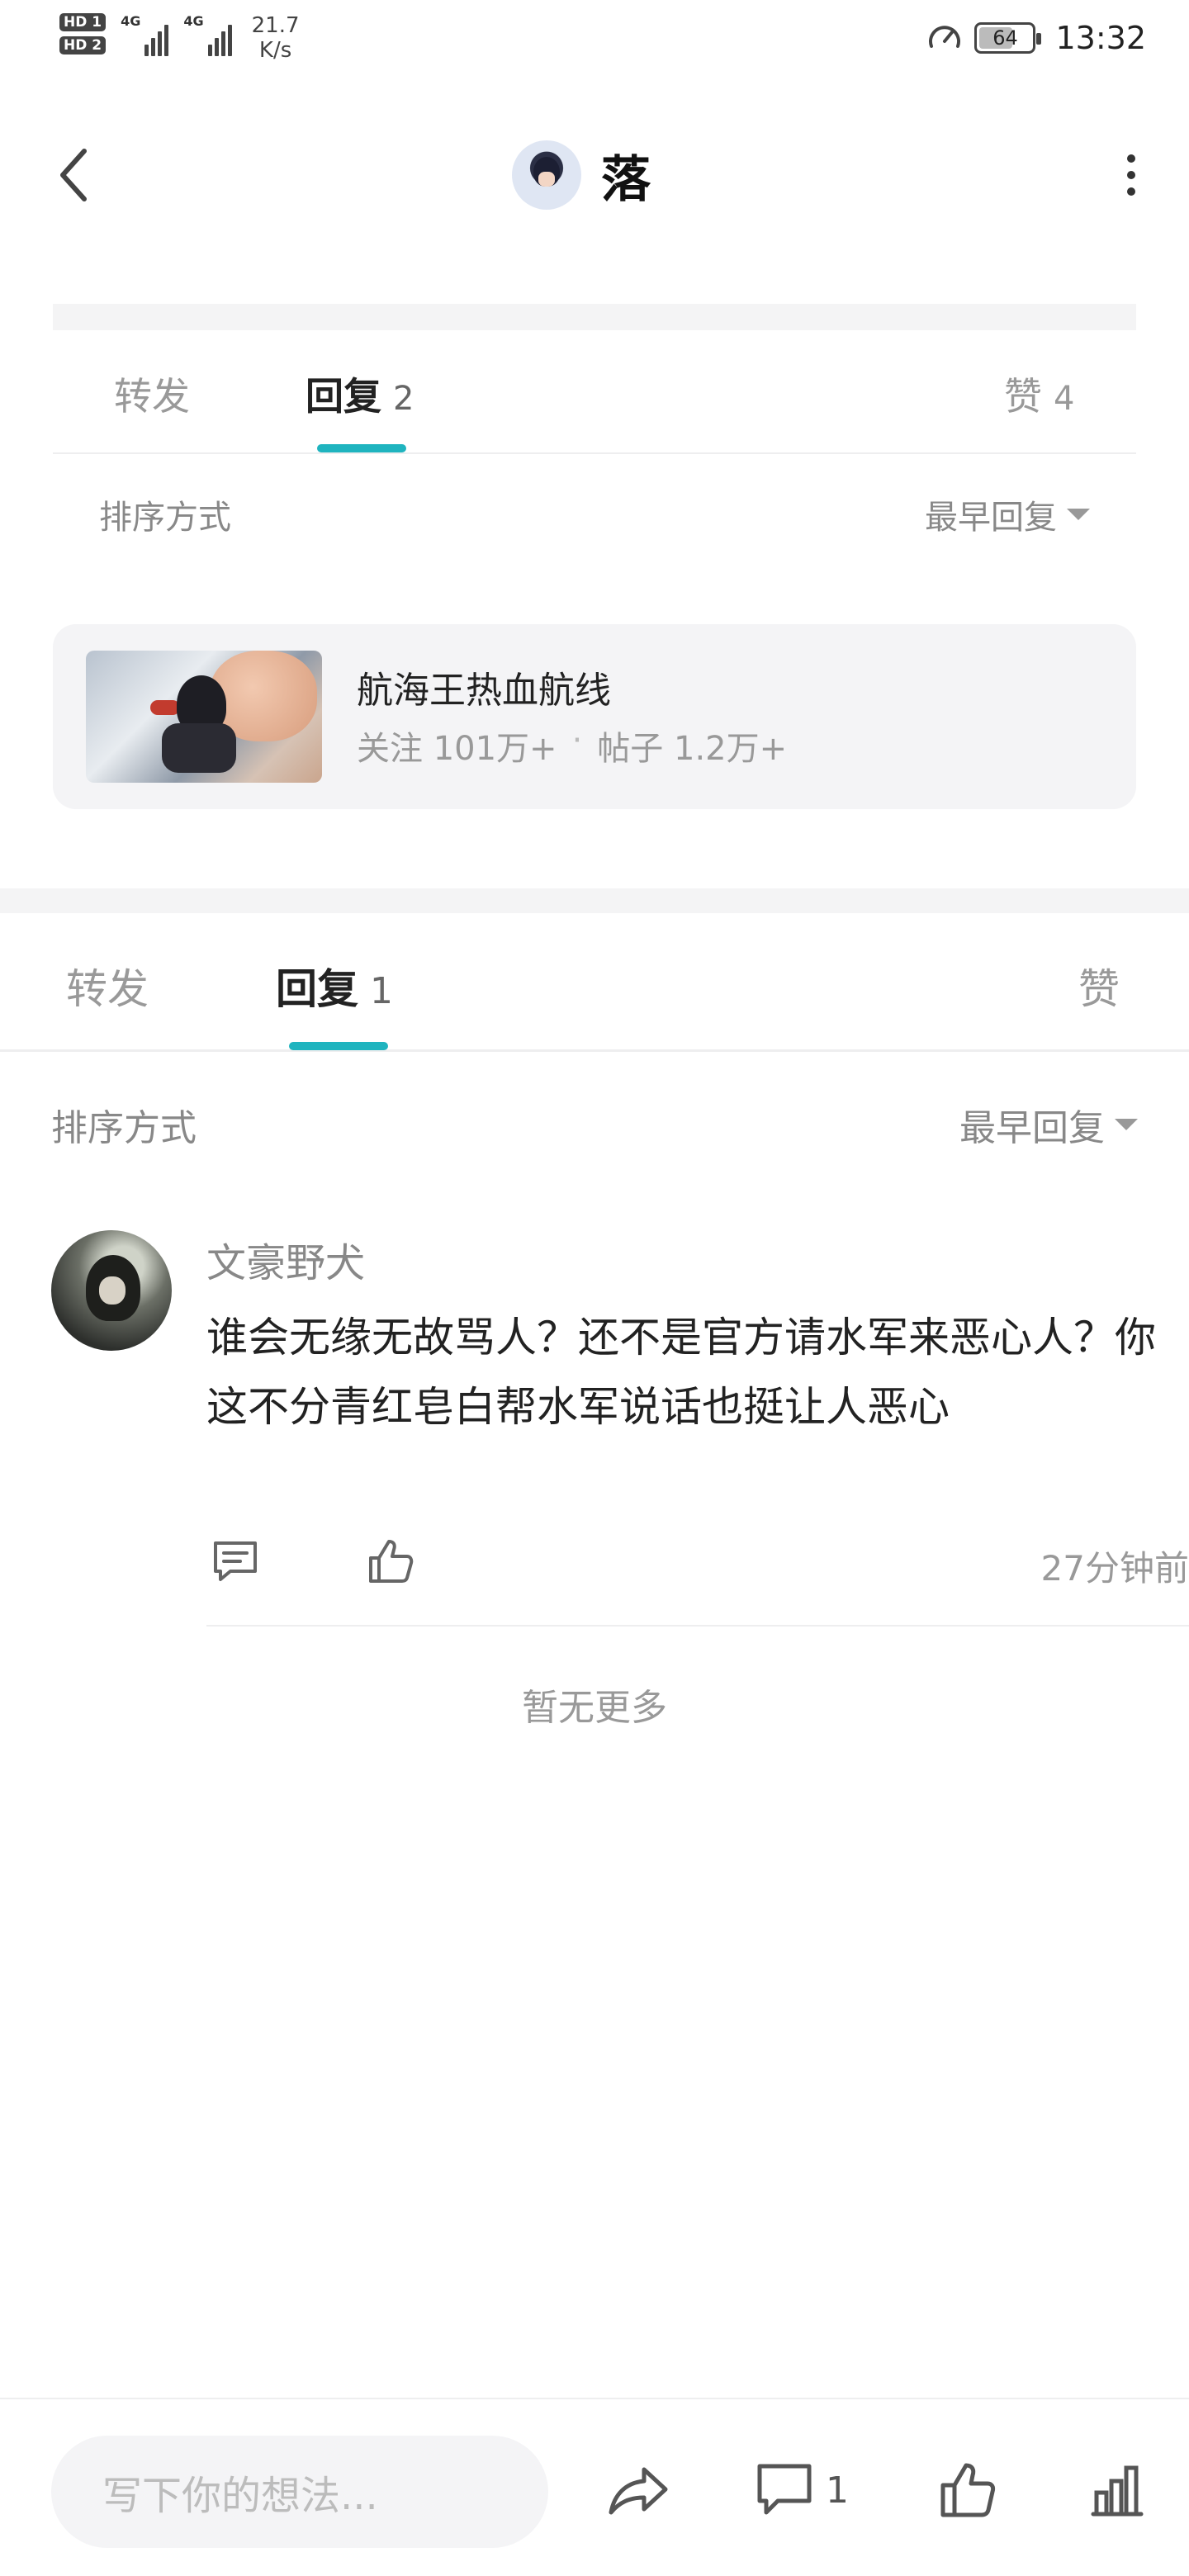 The image size is (1189, 2576). What do you see at coordinates (546, 175) in the screenshot?
I see `author-avatar` at bounding box center [546, 175].